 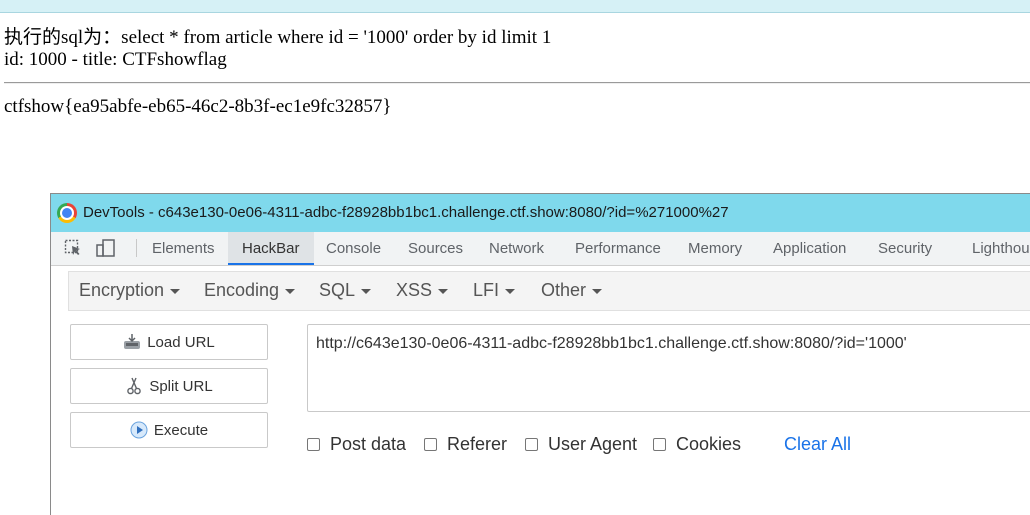 What do you see at coordinates (181, 430) in the screenshot?
I see `execute-label: Execute` at bounding box center [181, 430].